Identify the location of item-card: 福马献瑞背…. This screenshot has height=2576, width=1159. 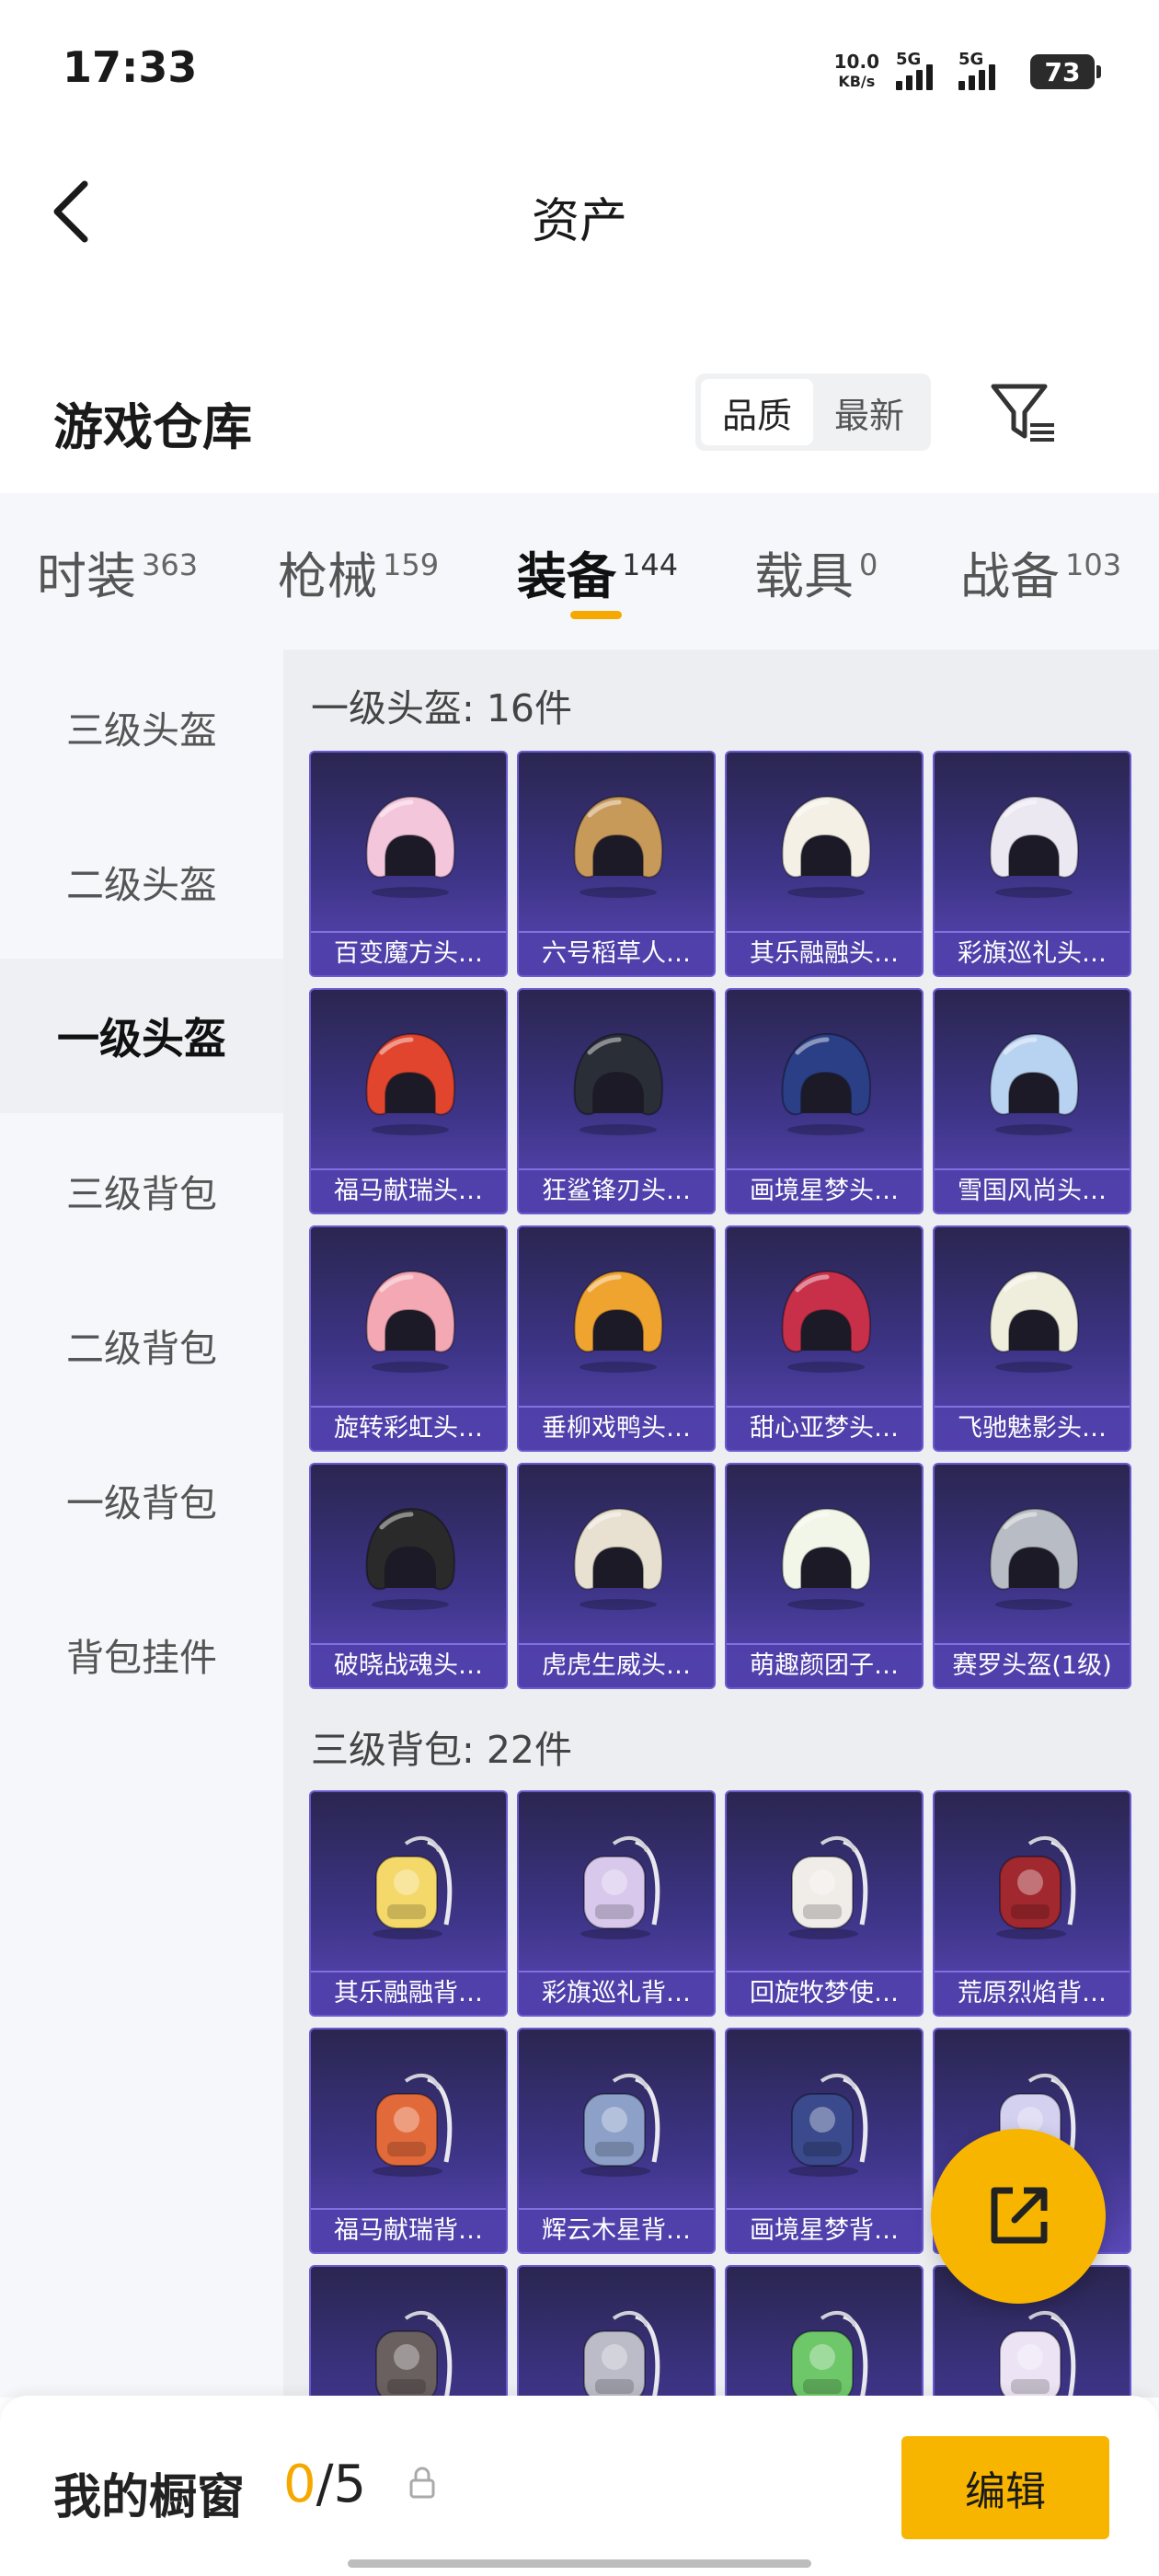
(408, 2141).